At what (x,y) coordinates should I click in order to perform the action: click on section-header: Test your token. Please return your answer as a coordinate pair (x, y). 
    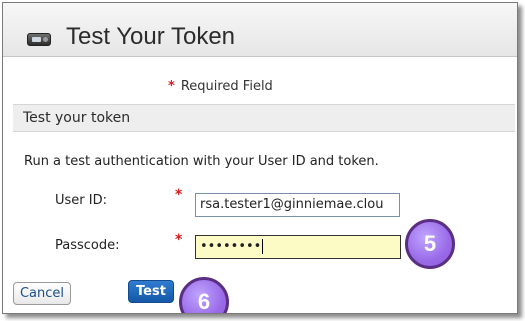
    Looking at the image, I should click on (264, 118).